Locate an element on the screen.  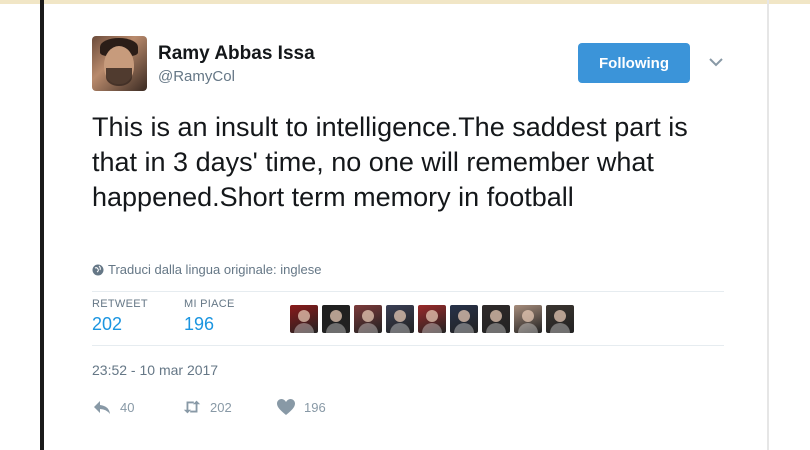
following-button: Following is located at coordinates (634, 63).